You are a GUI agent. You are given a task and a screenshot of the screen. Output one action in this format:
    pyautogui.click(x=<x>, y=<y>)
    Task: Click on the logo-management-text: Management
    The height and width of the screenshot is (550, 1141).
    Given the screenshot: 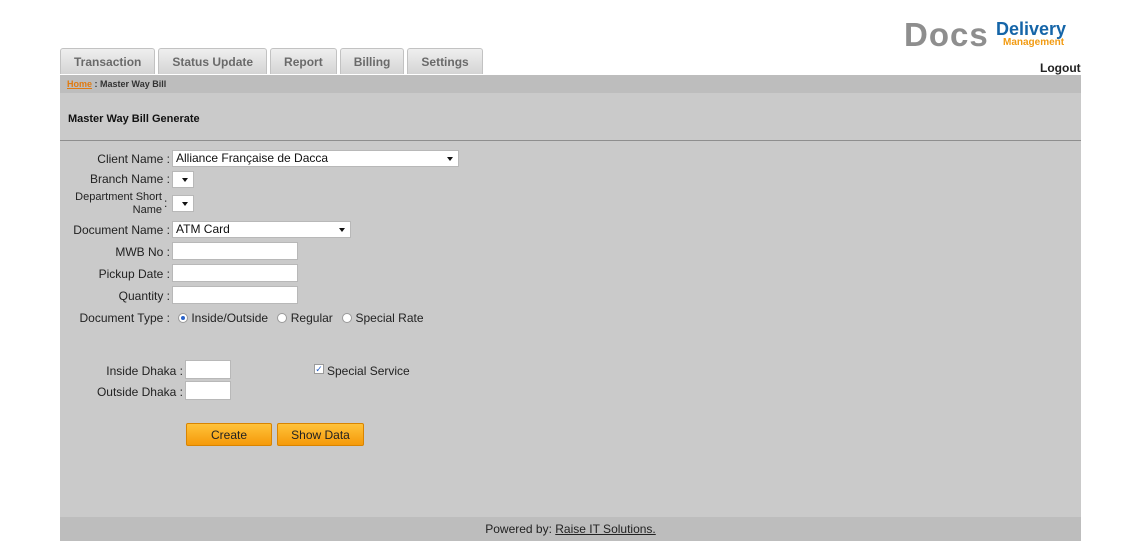 What is the action you would take?
    pyautogui.click(x=1034, y=42)
    